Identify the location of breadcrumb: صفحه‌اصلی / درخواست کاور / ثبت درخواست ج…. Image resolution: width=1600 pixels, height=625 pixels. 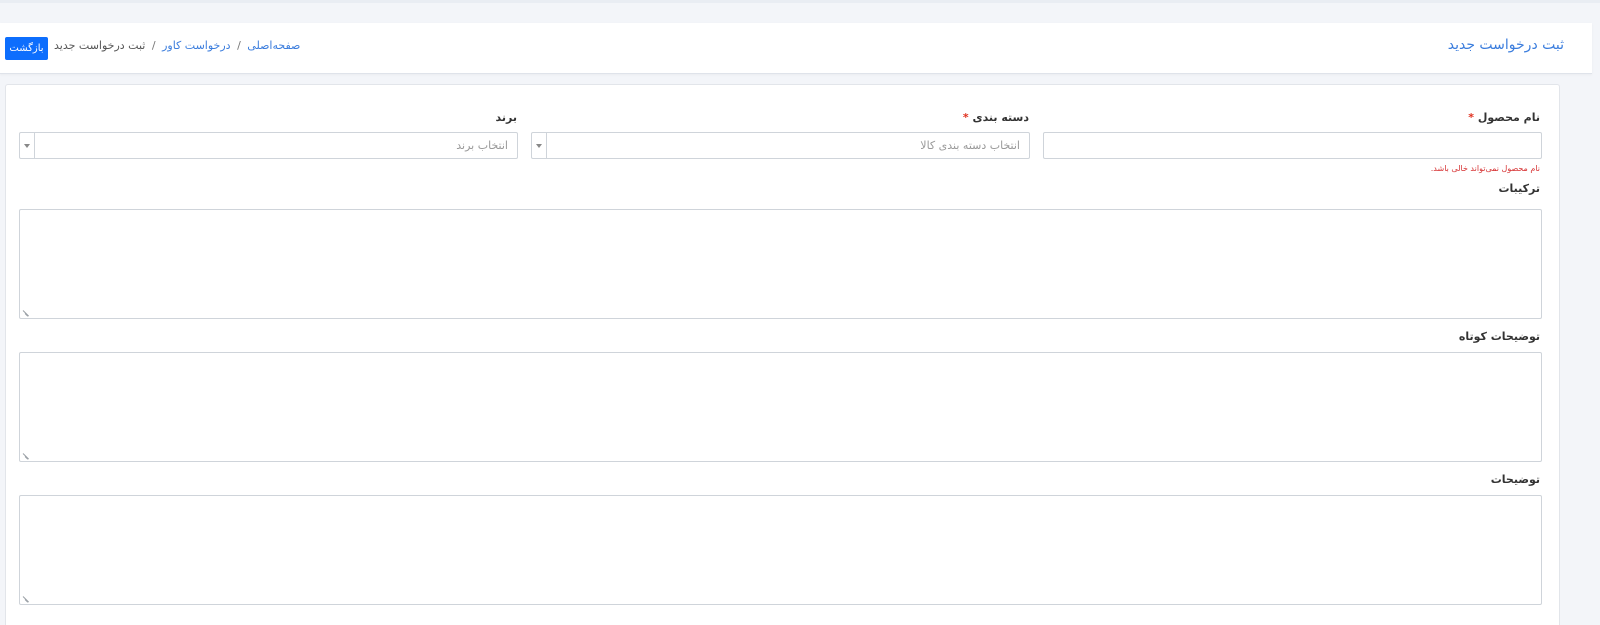
(177, 45).